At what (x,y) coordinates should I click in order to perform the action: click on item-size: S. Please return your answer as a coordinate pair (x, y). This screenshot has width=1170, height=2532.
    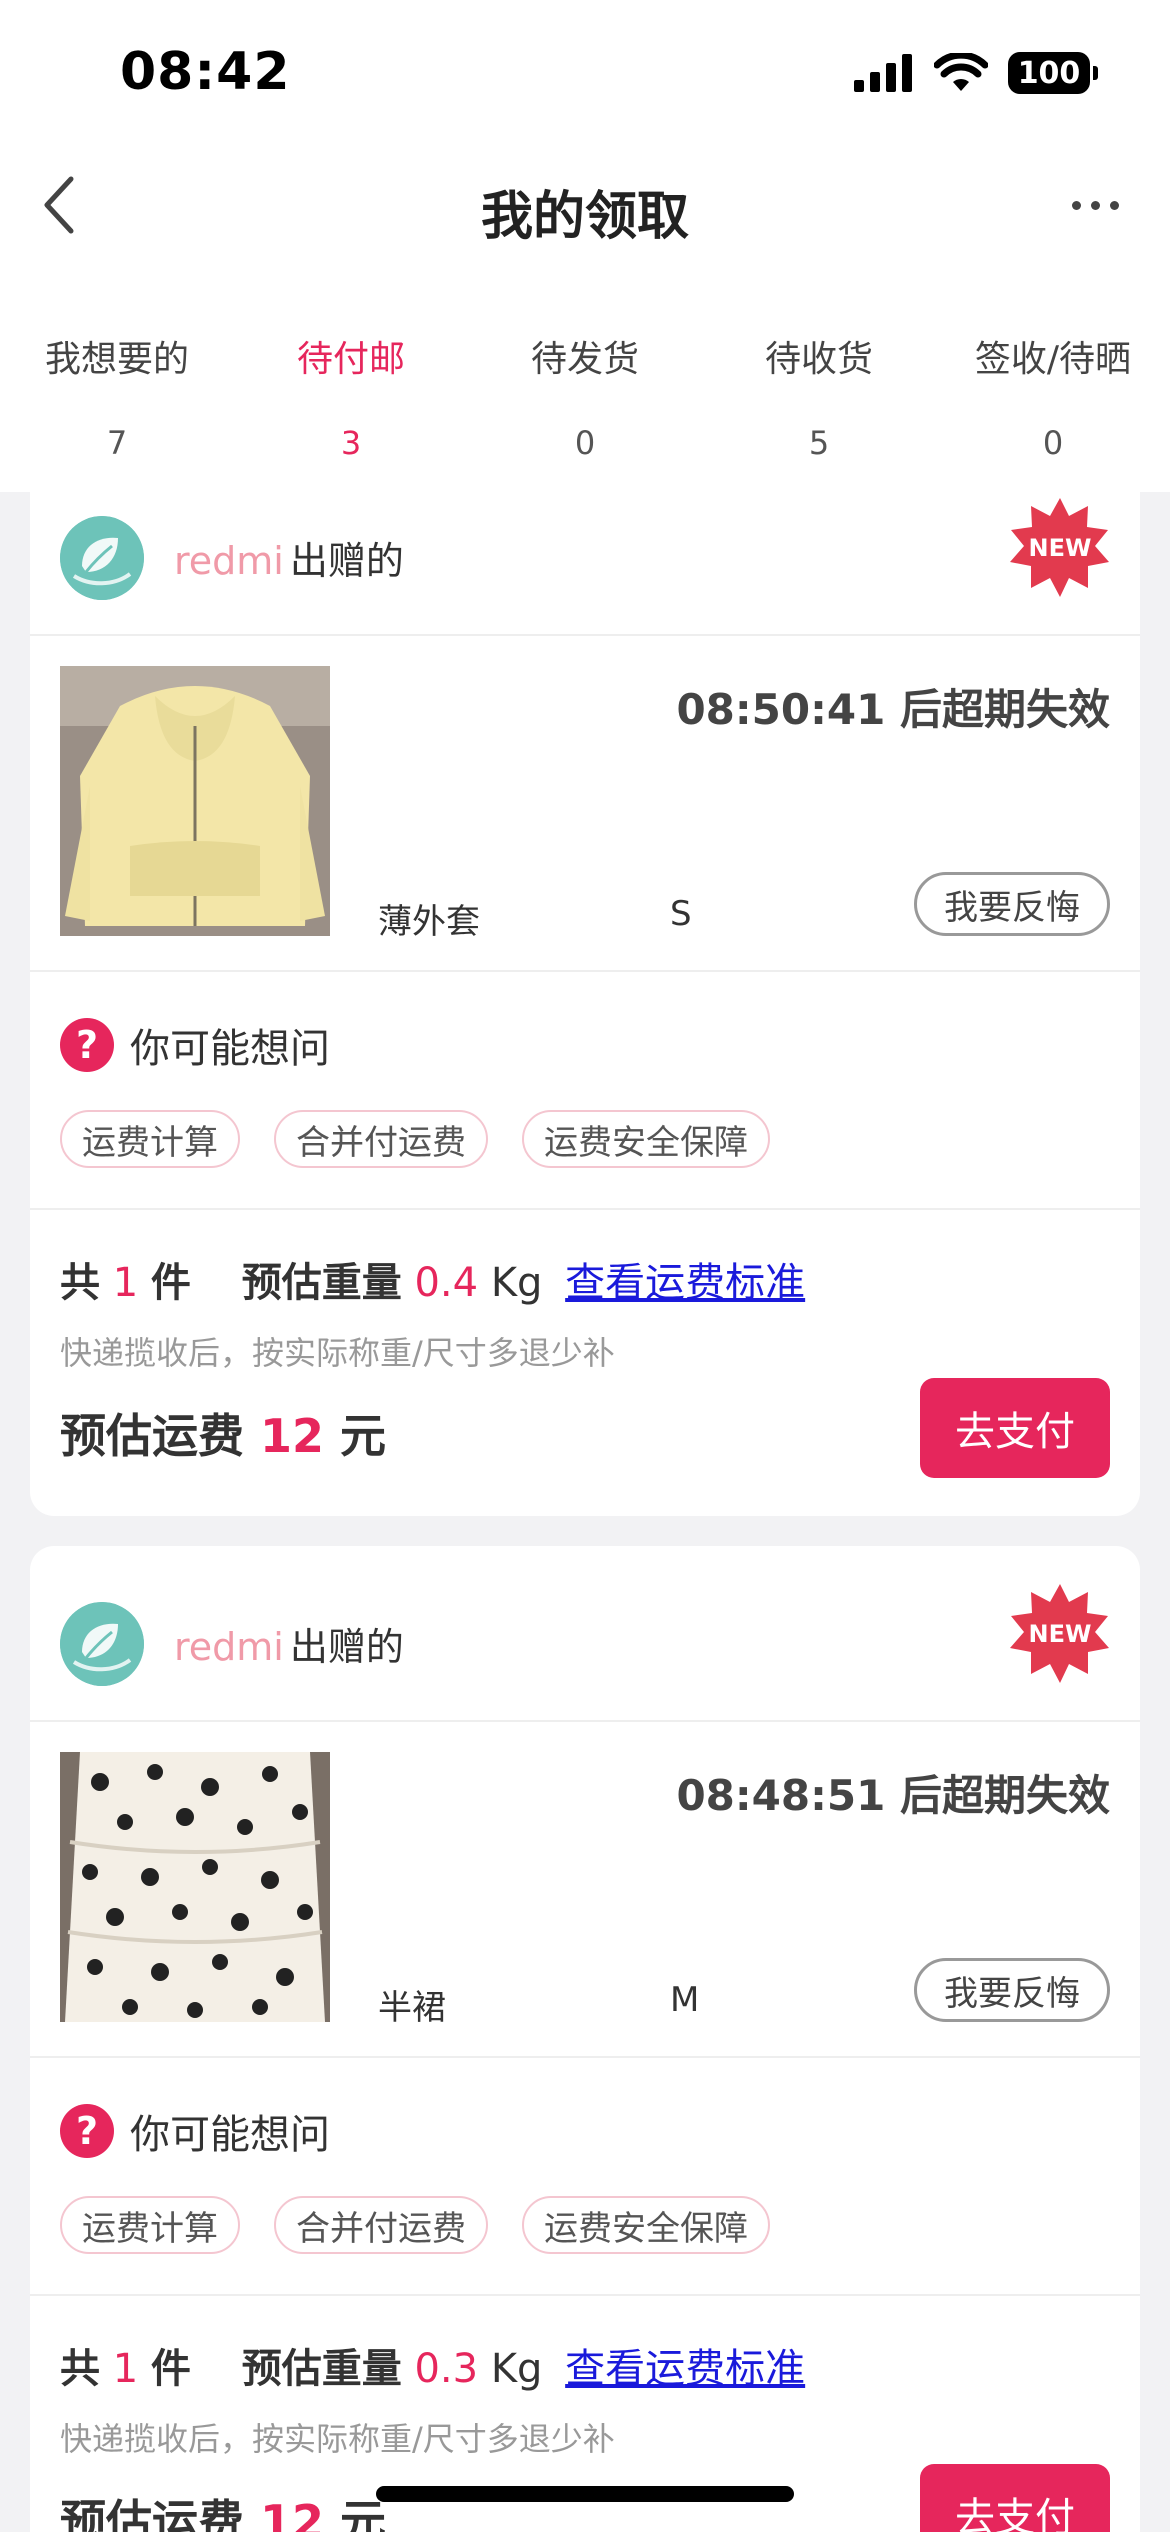
    Looking at the image, I should click on (681, 914).